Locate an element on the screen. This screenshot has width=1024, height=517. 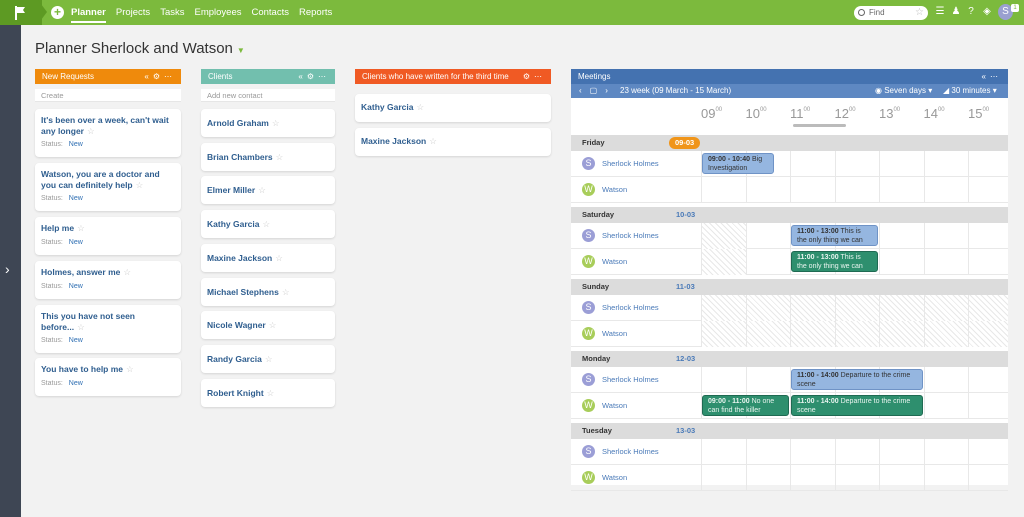
search-input: Find is located at coordinates (877, 12).